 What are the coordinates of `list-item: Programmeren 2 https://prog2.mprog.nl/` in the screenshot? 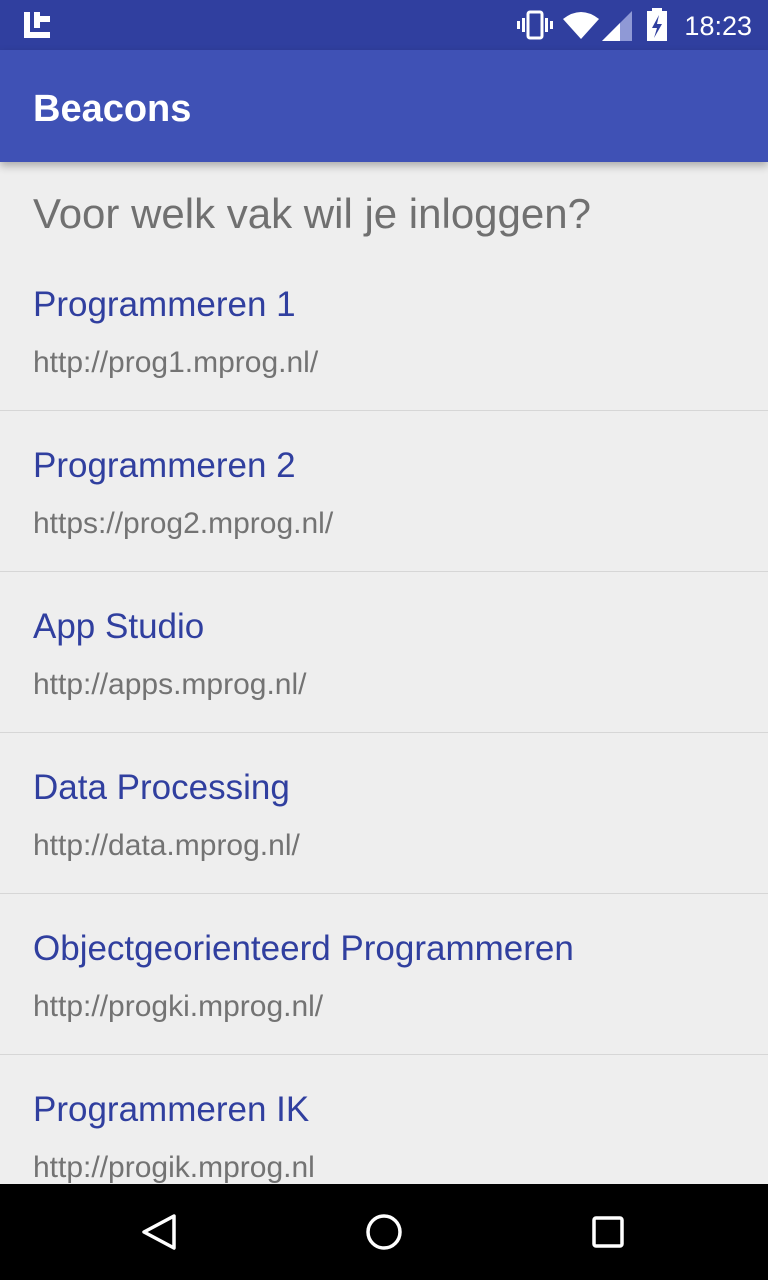 It's located at (384, 491).